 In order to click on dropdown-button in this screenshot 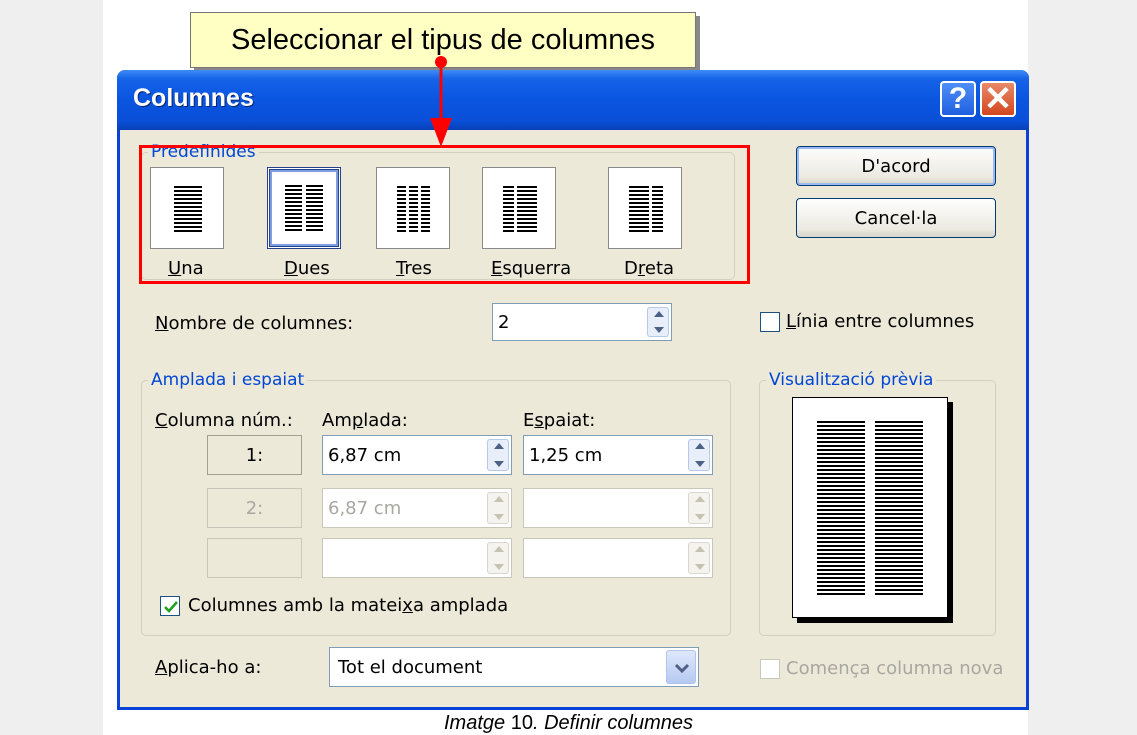, I will do `click(681, 667)`.